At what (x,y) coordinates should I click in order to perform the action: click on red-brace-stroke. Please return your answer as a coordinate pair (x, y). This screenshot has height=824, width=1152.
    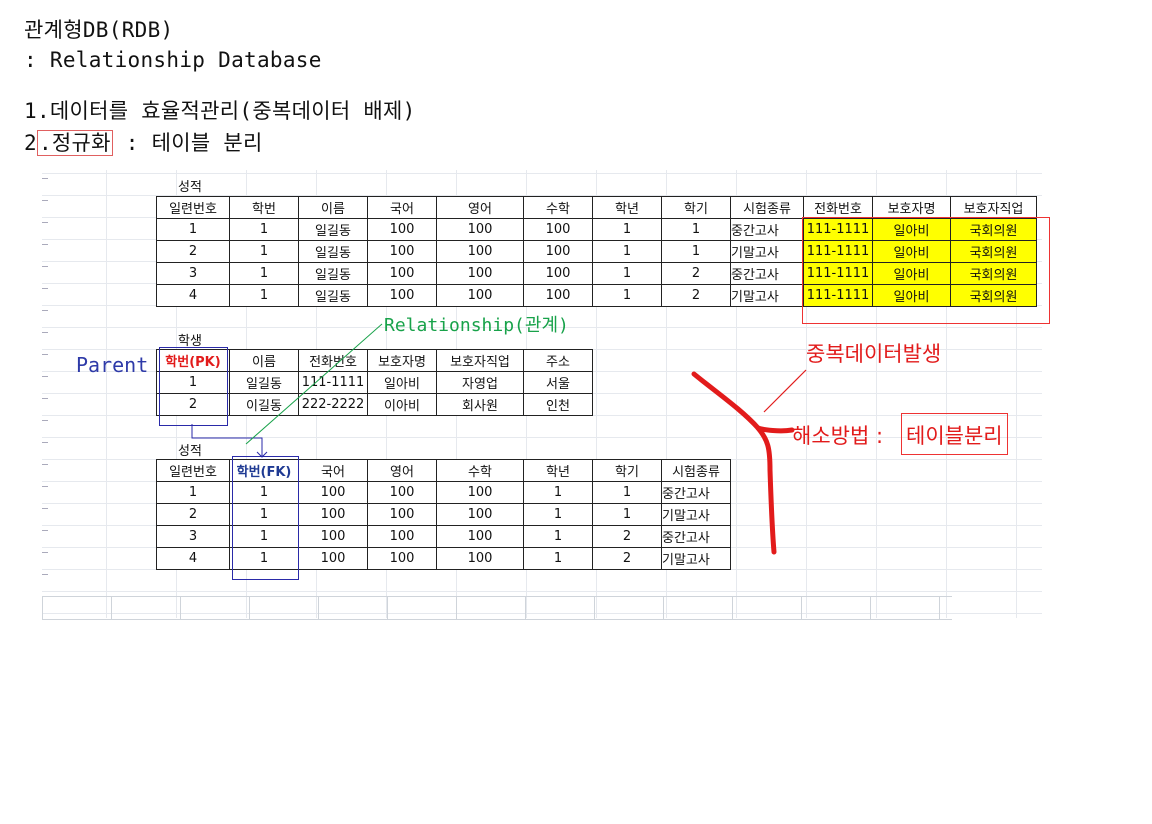
    Looking at the image, I should click on (734, 463).